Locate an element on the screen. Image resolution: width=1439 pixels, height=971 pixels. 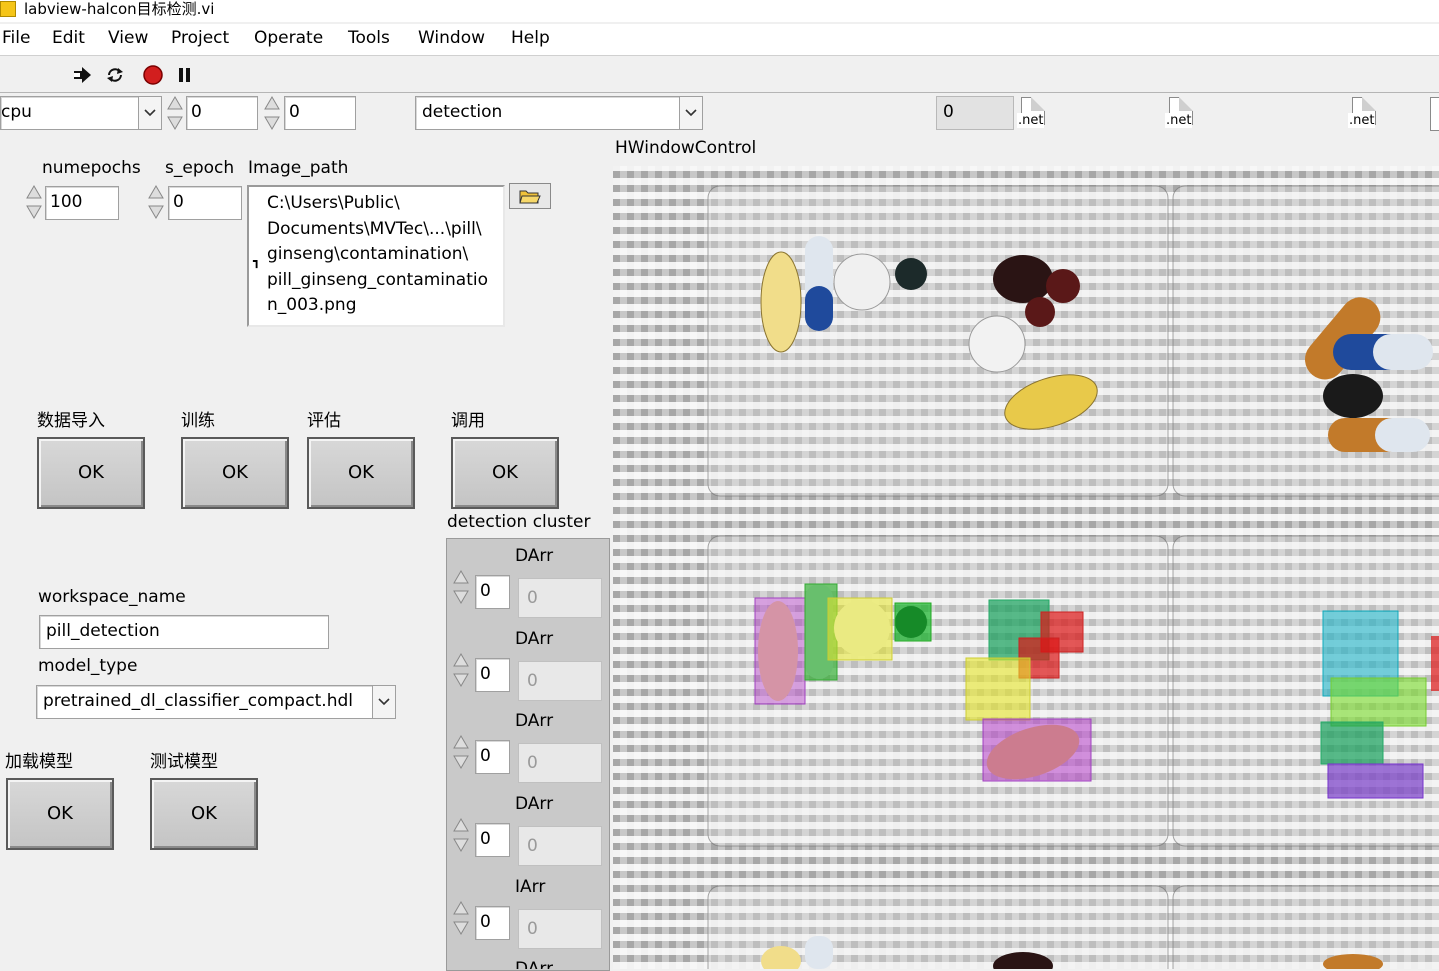
run-arrow-icon is located at coordinates (82, 75).